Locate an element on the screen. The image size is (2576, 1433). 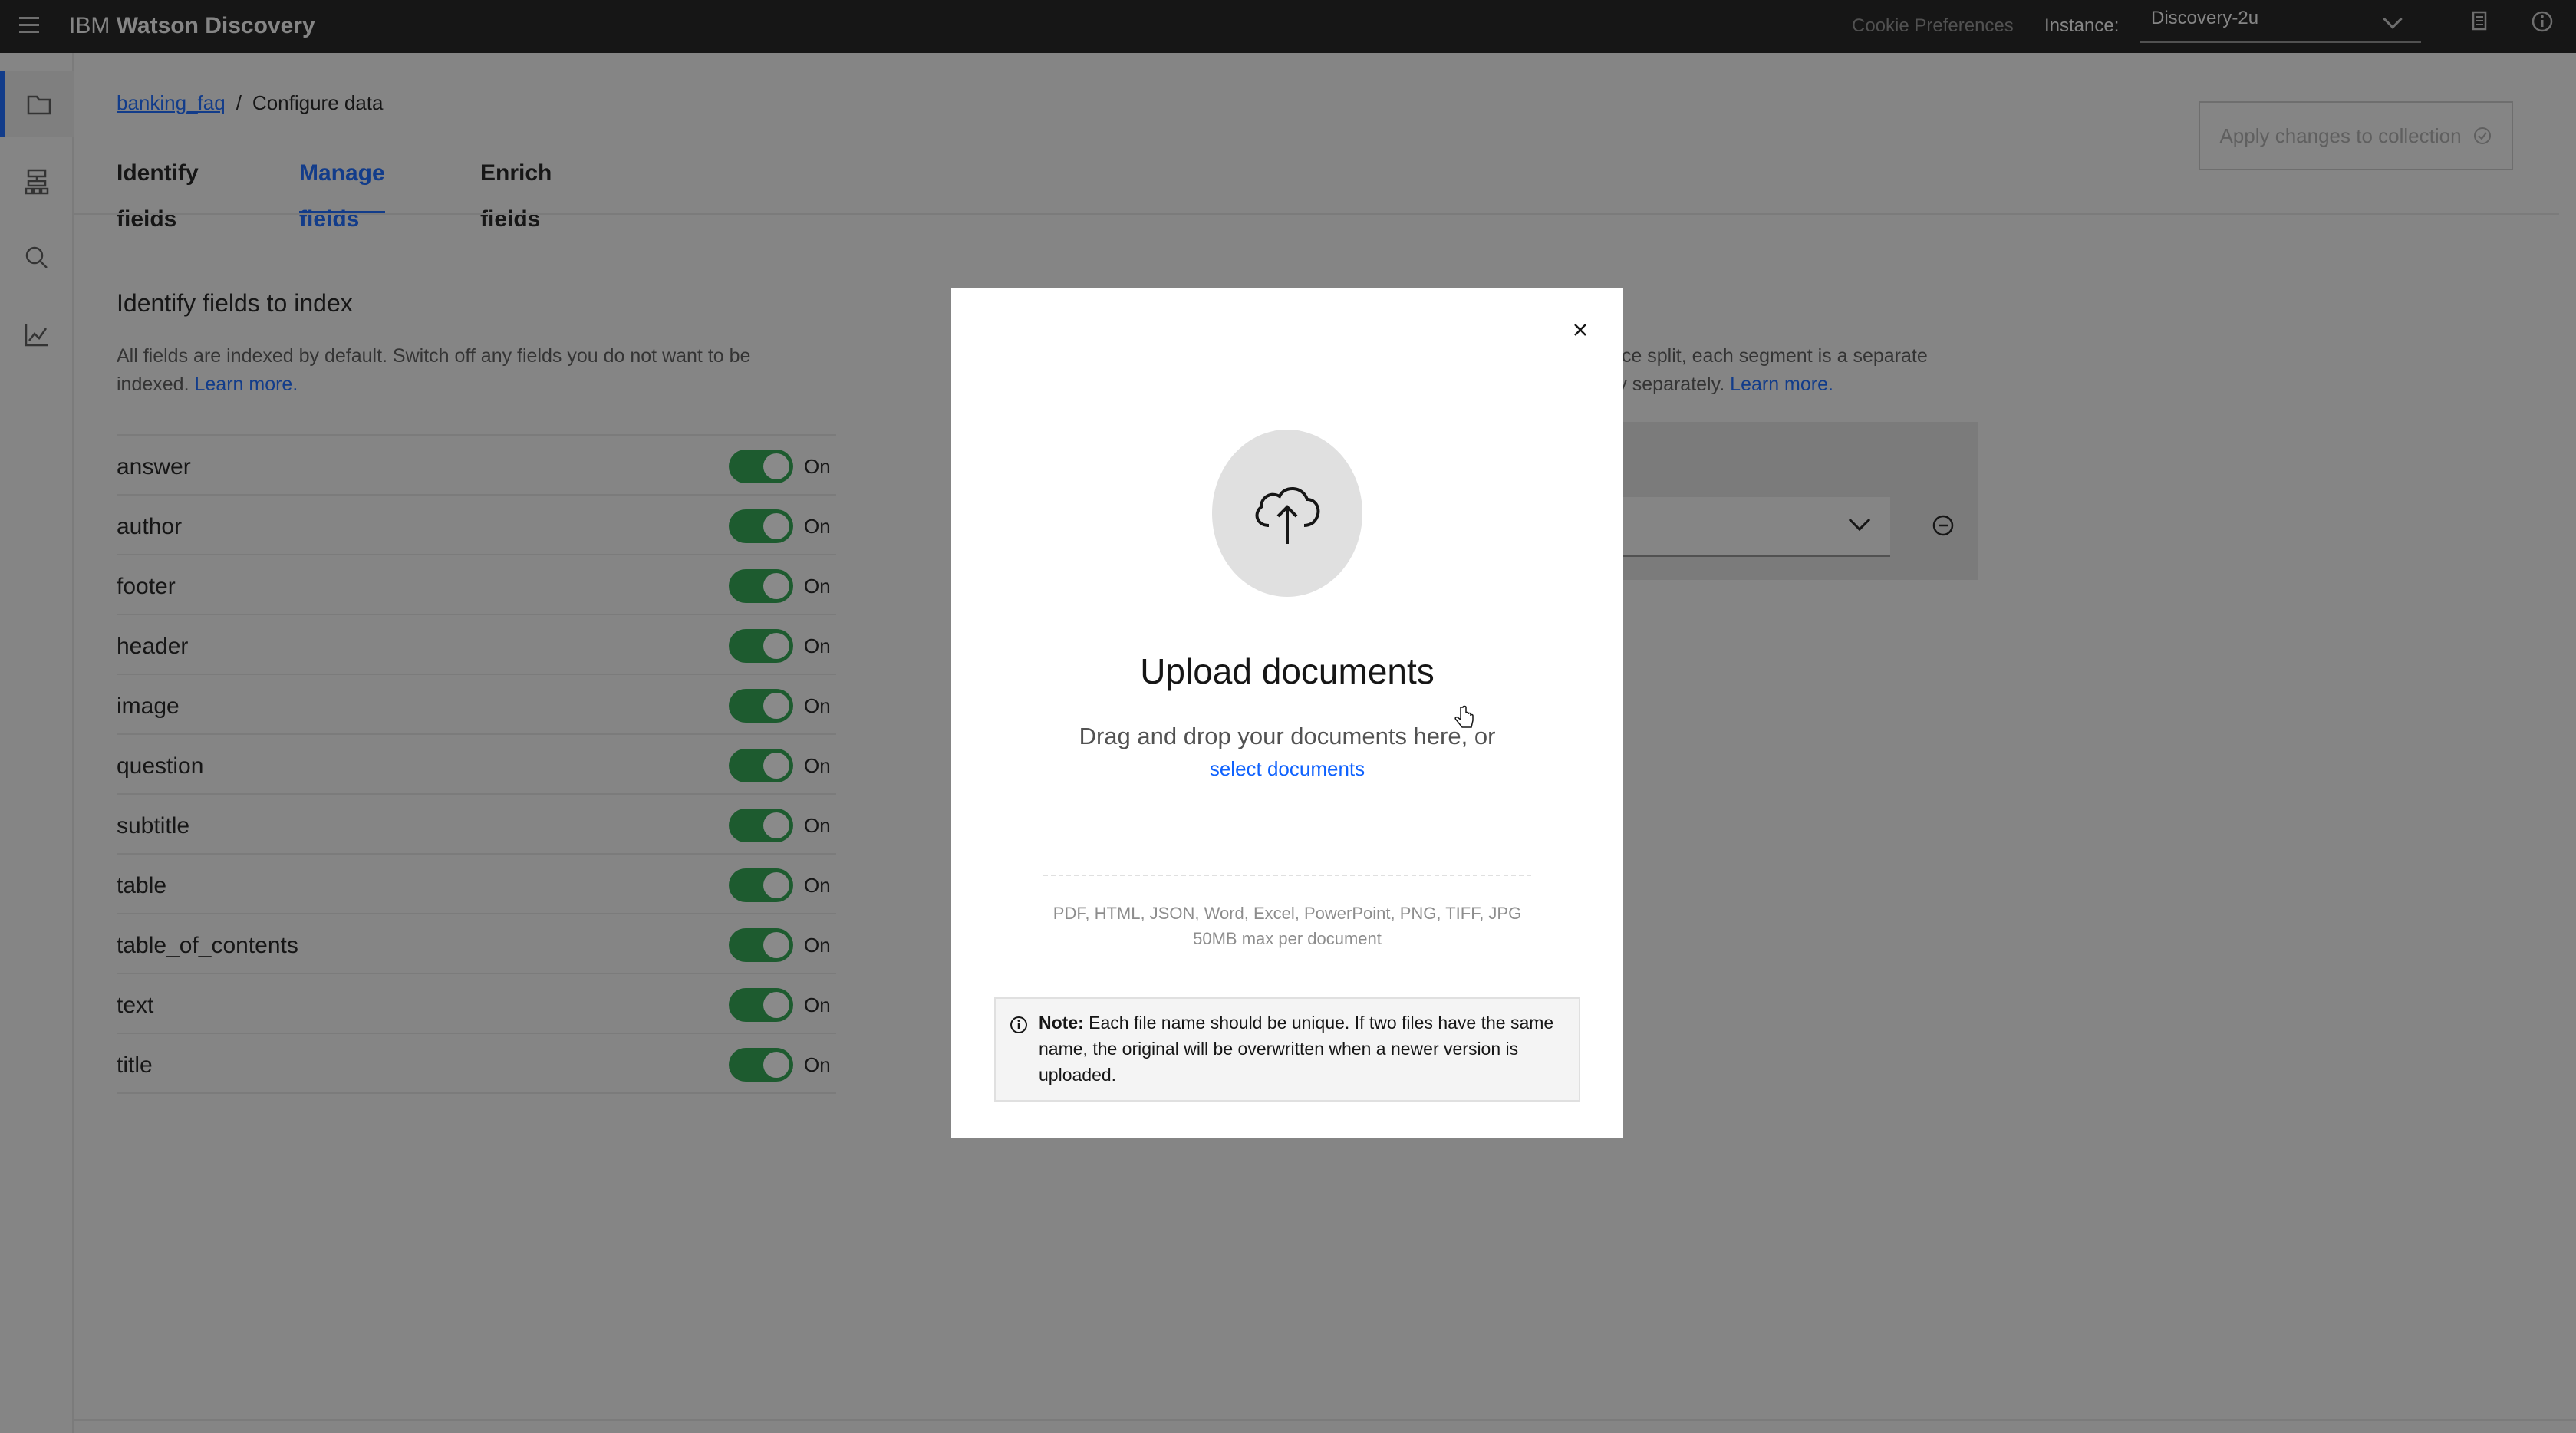
note-label: Note: is located at coordinates (1061, 1023).